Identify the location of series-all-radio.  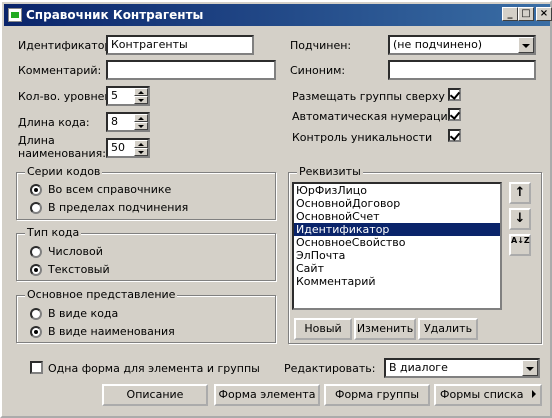
(36, 190).